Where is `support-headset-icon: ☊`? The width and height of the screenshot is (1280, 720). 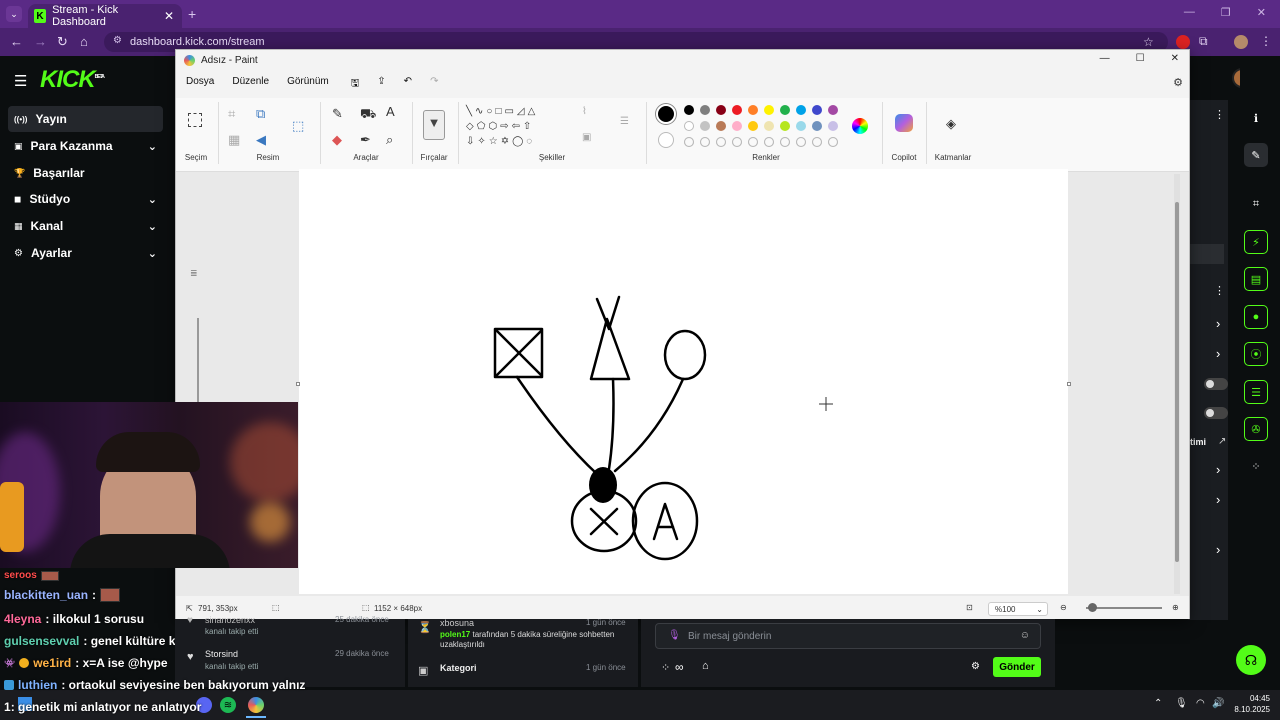 support-headset-icon: ☊ is located at coordinates (1251, 660).